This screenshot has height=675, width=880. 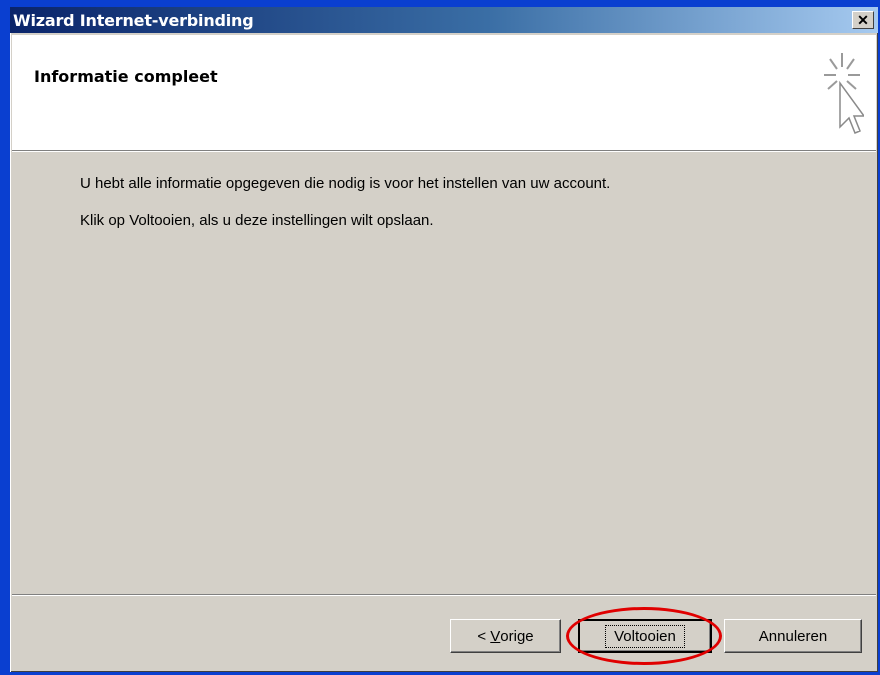 I want to click on close-button: ✕, so click(x=863, y=20).